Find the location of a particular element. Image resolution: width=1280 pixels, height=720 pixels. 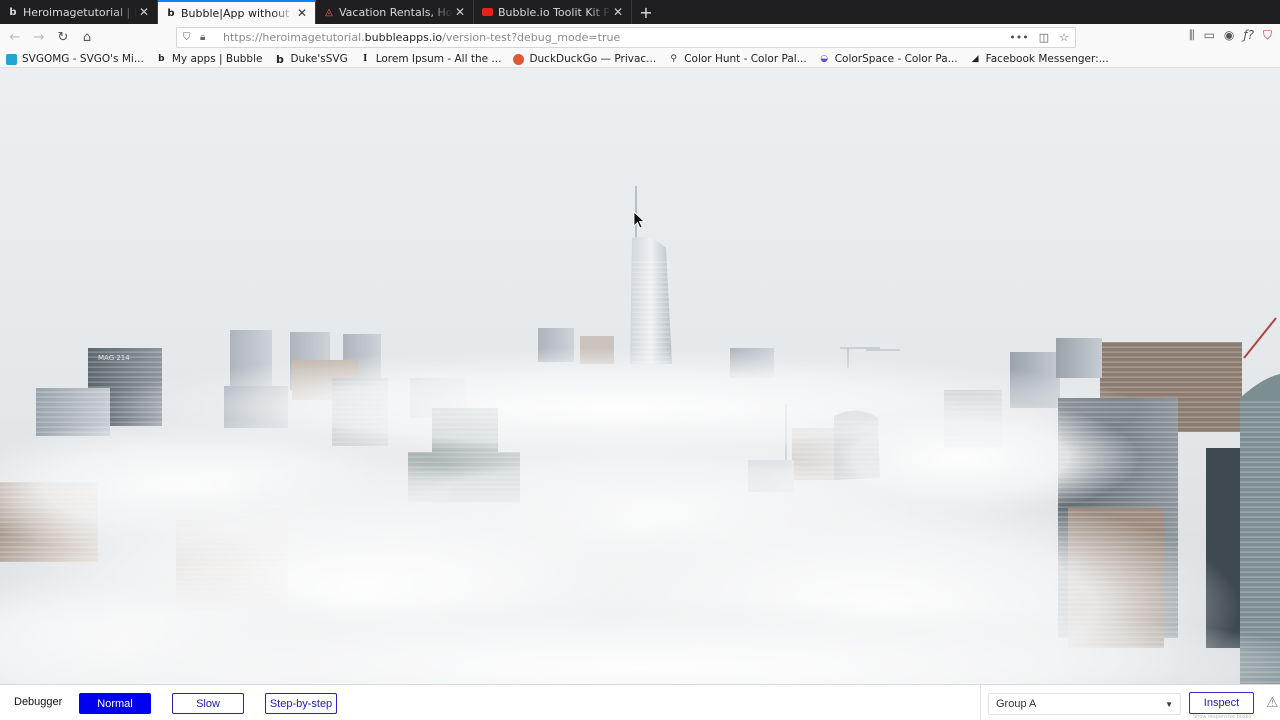

bookmark-dukes-svg: b Duke'sSVG is located at coordinates (311, 59).